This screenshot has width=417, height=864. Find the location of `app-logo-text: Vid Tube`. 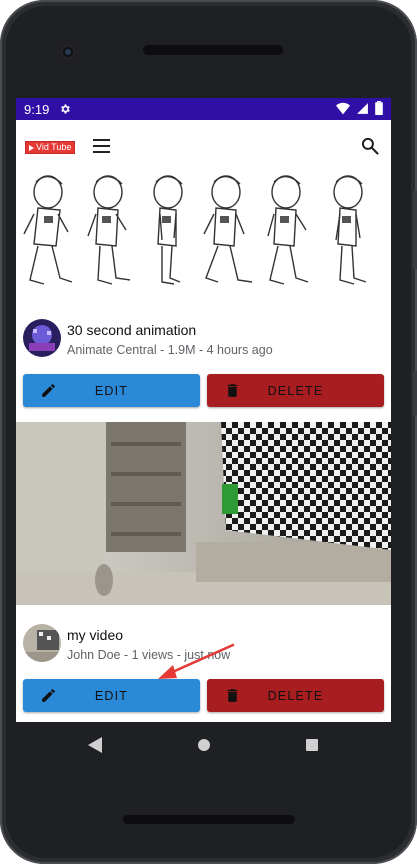

app-logo-text: Vid Tube is located at coordinates (54, 147).